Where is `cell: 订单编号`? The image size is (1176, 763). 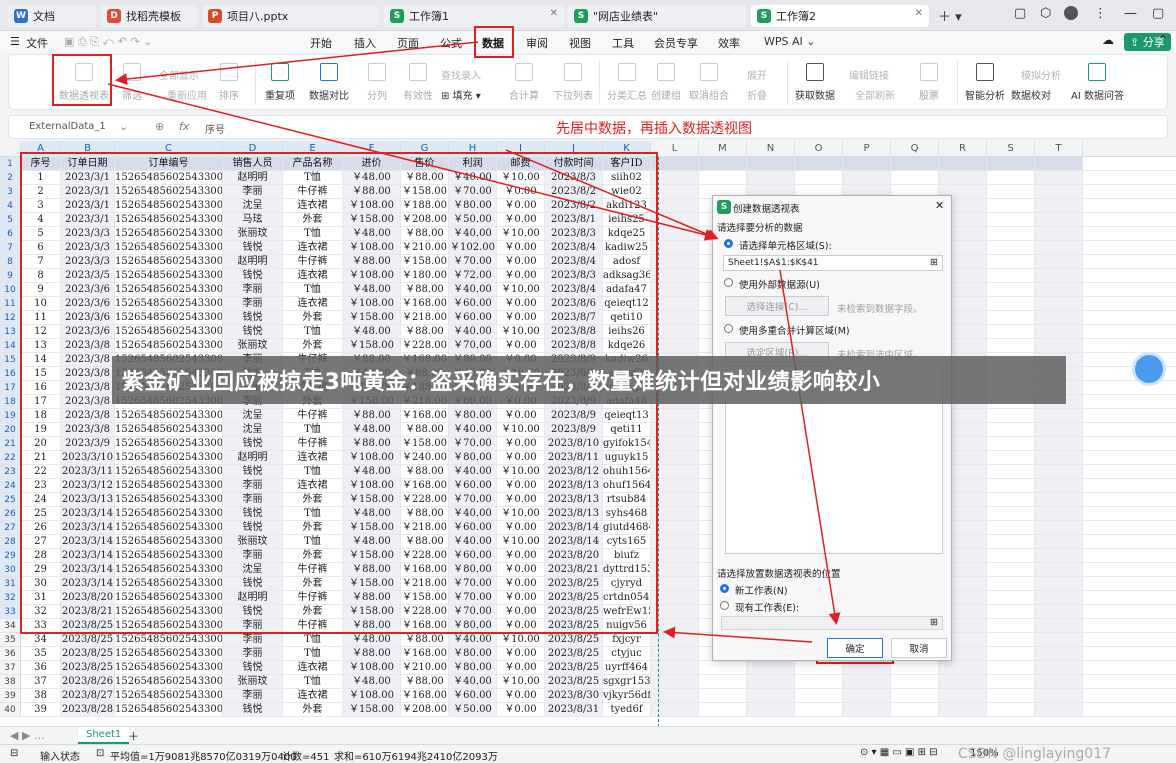 cell: 订单编号 is located at coordinates (169, 163).